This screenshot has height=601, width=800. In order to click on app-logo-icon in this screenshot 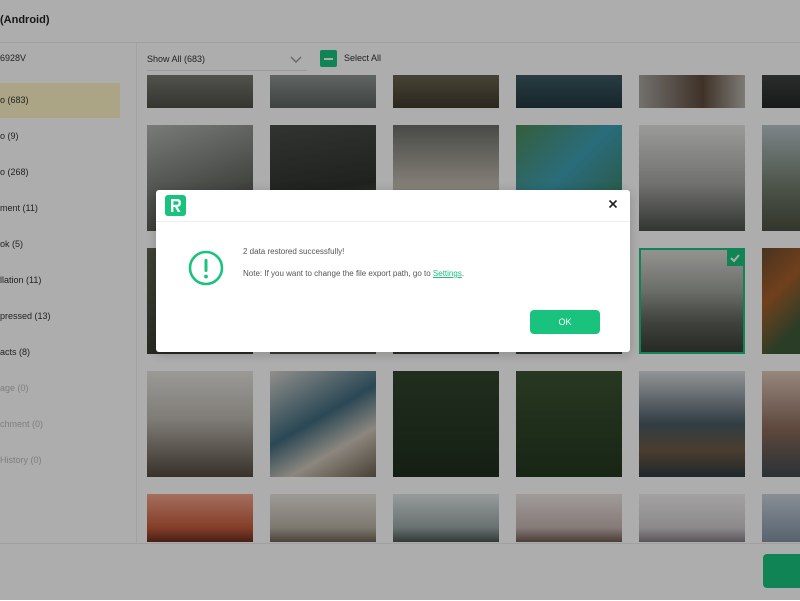, I will do `click(175, 205)`.